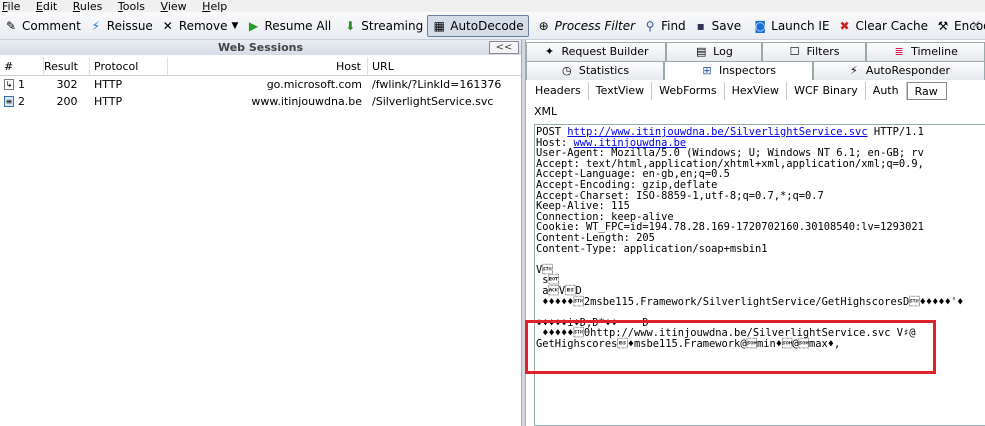 The height and width of the screenshot is (426, 985). I want to click on tab-row-1: ✦ Request Builder ▤ Log ☐ Filters ≣ Timeline, so click(755, 51).